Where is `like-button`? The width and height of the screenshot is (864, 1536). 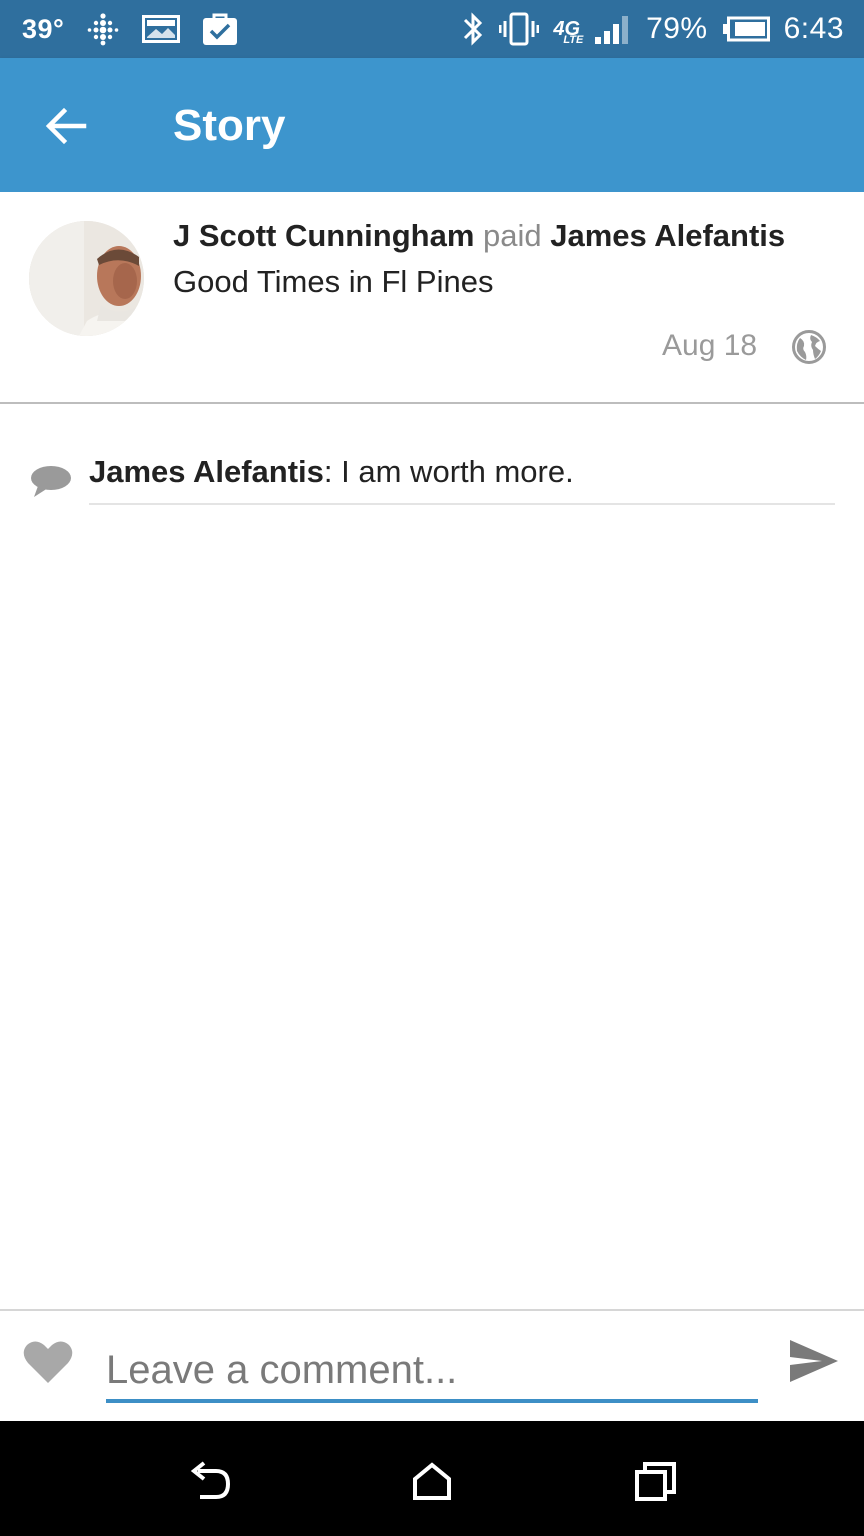
like-button is located at coordinates (48, 1364).